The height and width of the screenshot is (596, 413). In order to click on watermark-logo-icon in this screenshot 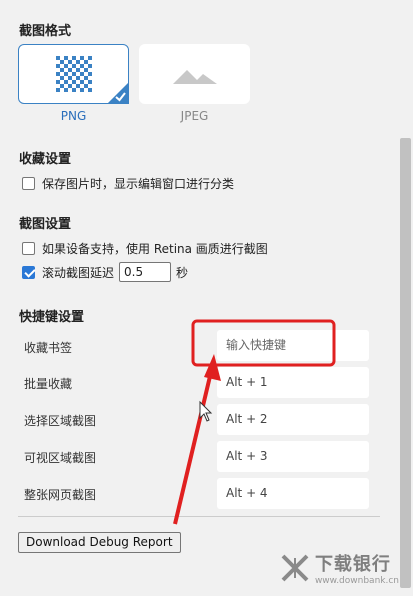, I will do `click(295, 568)`.